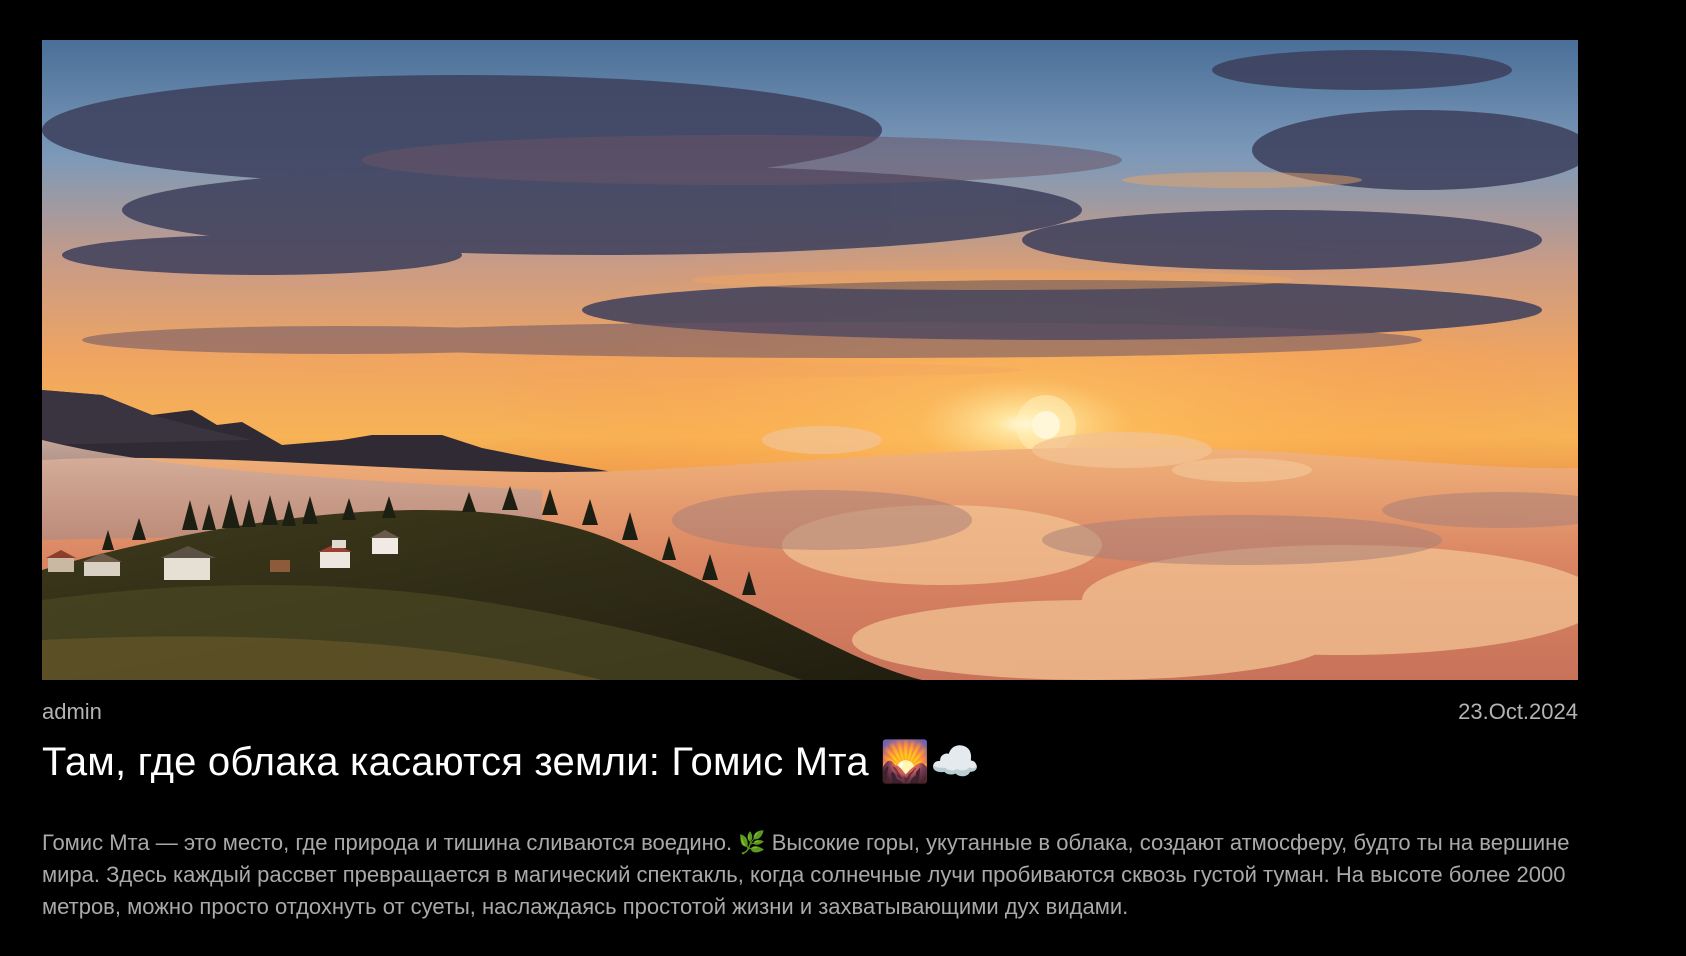 This screenshot has height=956, width=1686. What do you see at coordinates (810, 712) in the screenshot?
I see `post-meta: admin 23.Oct.2024` at bounding box center [810, 712].